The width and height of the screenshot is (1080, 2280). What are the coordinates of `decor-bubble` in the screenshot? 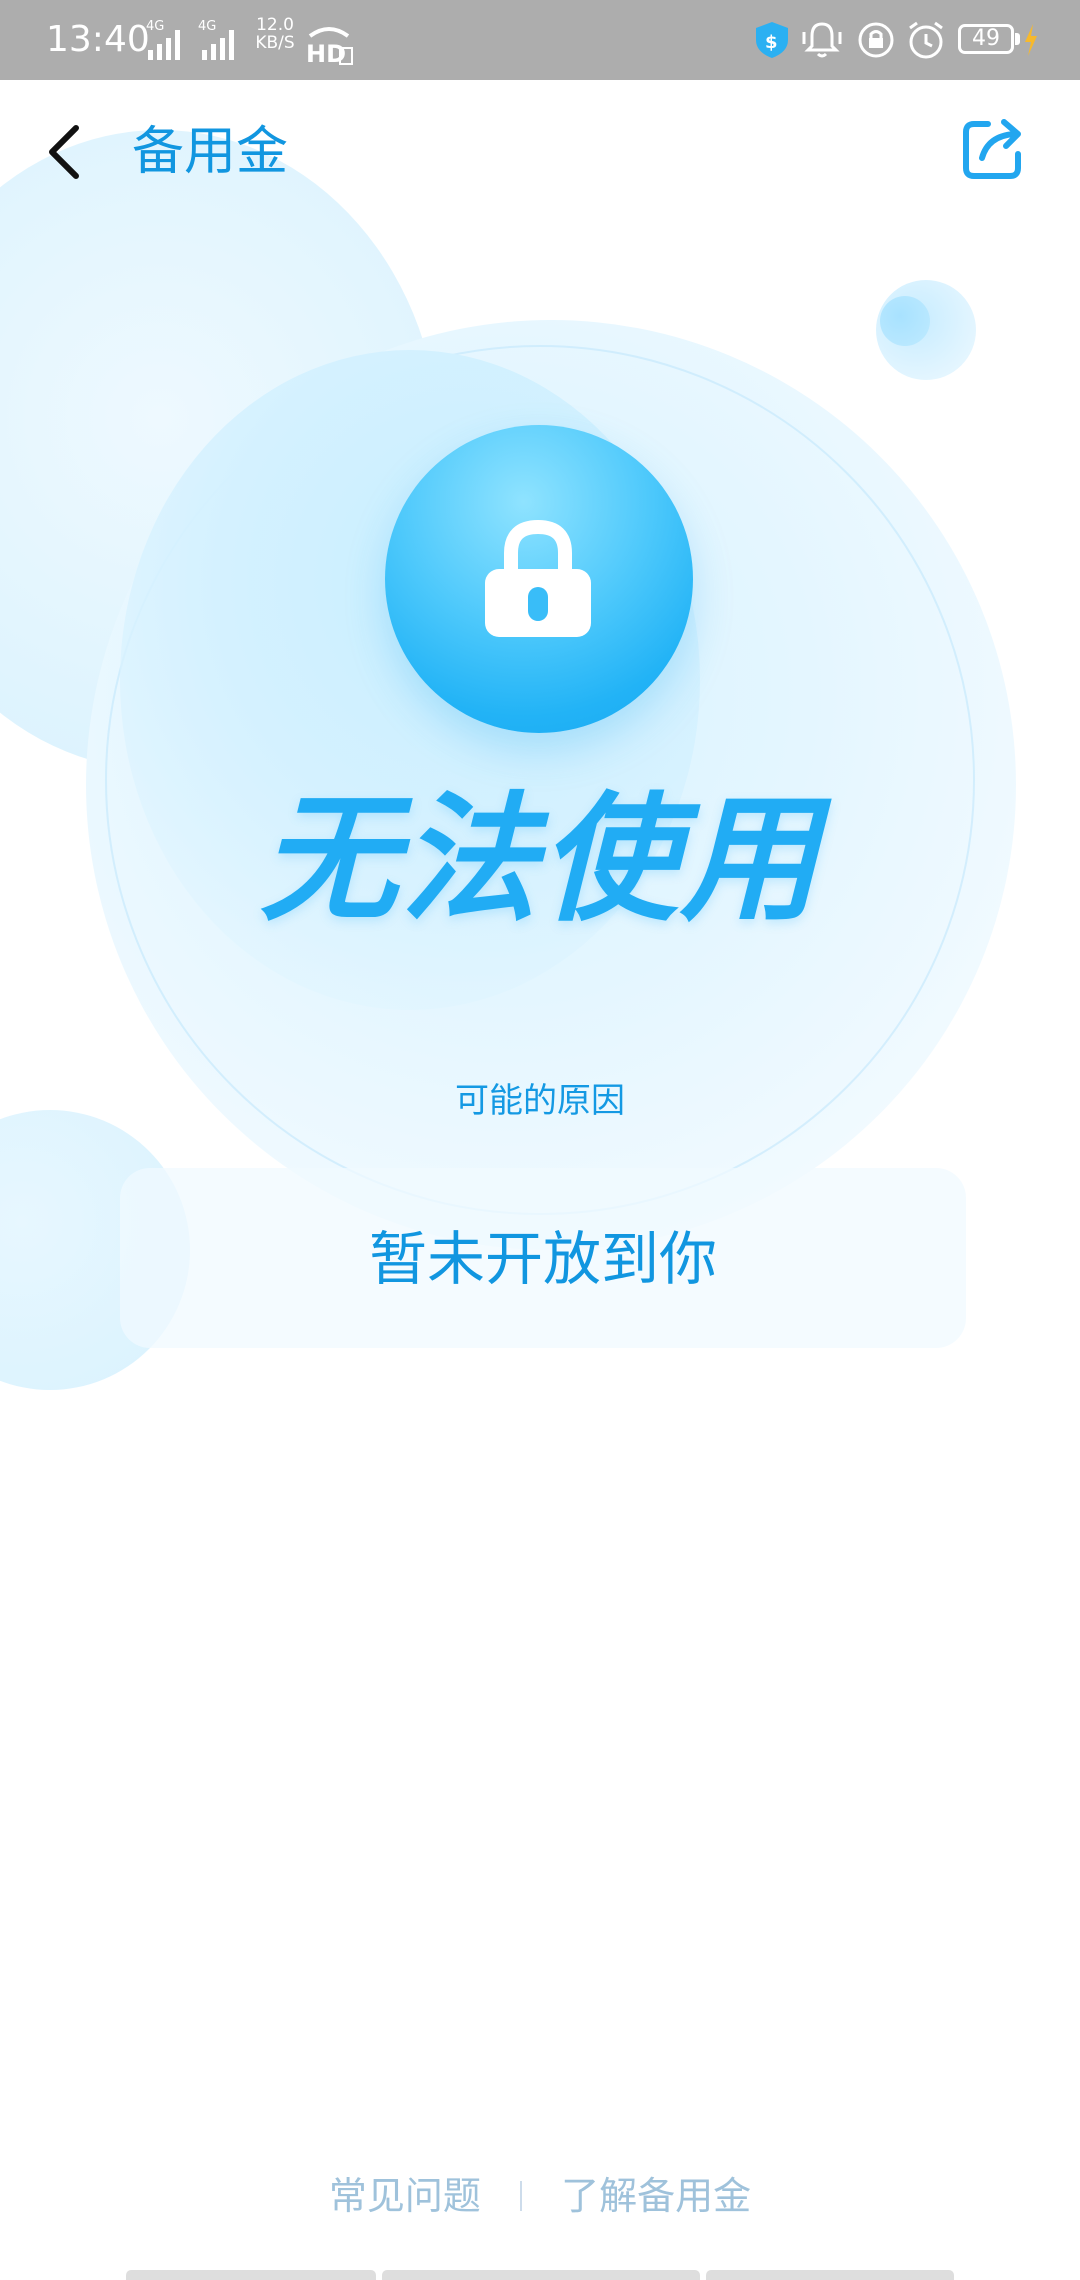 It's located at (905, 321).